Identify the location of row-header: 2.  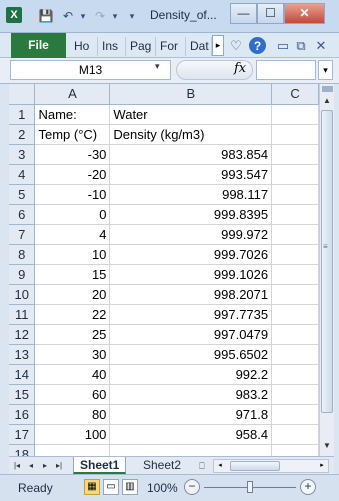
(22, 134).